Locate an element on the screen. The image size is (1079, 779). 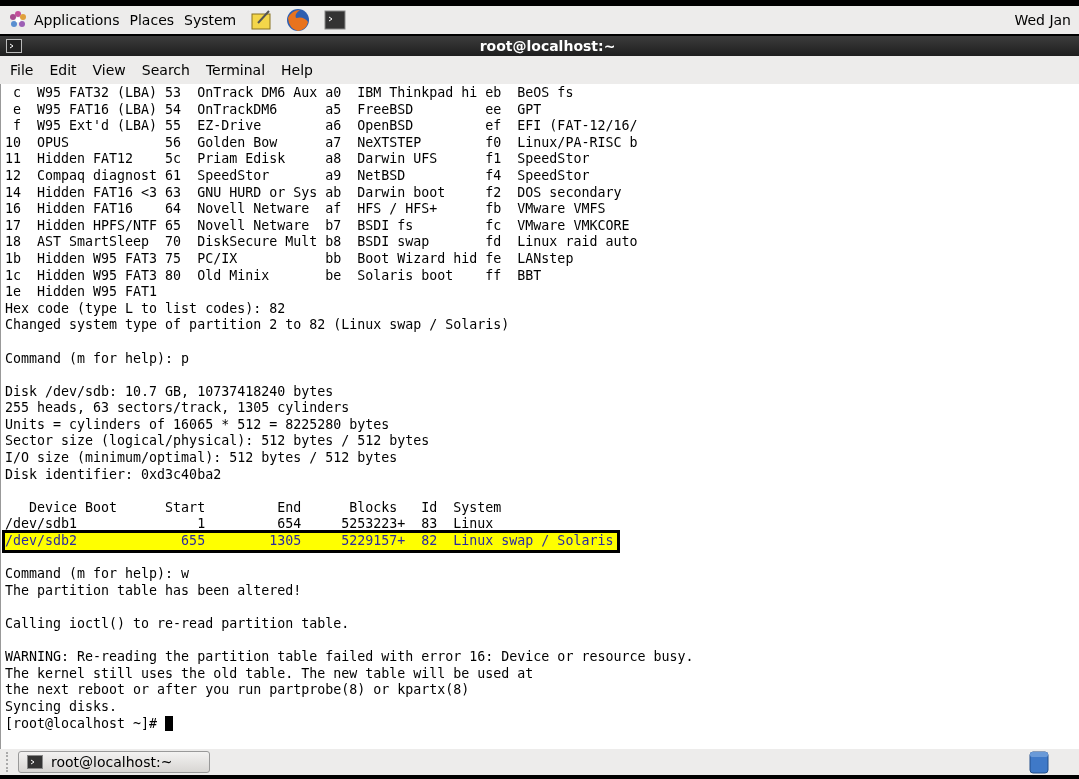
trash-bin-icon is located at coordinates (1039, 762).